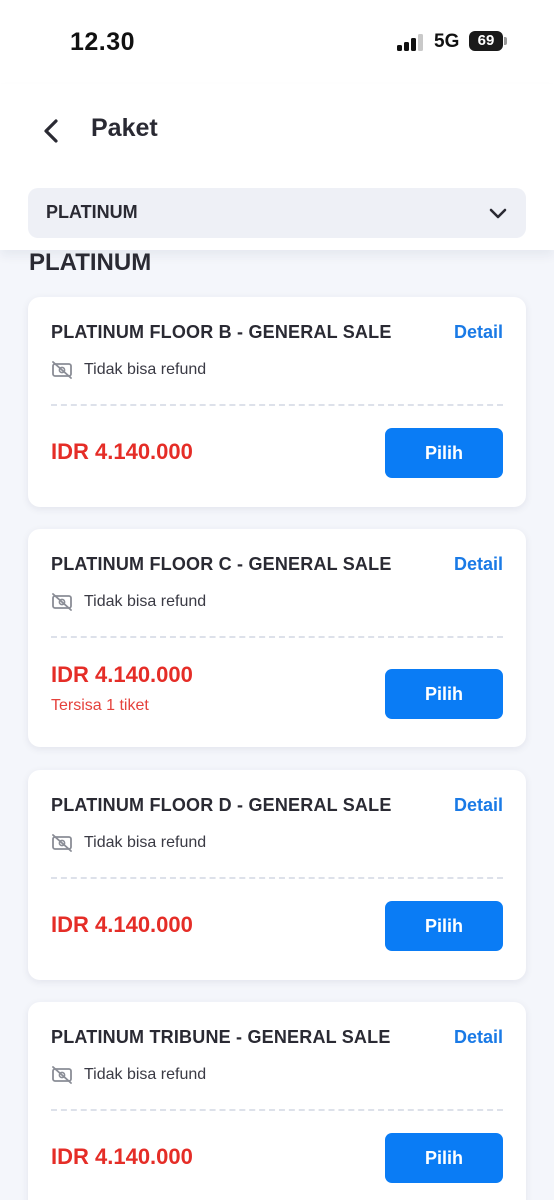 This screenshot has height=1200, width=554. What do you see at coordinates (124, 128) in the screenshot?
I see `page-title: Paket` at bounding box center [124, 128].